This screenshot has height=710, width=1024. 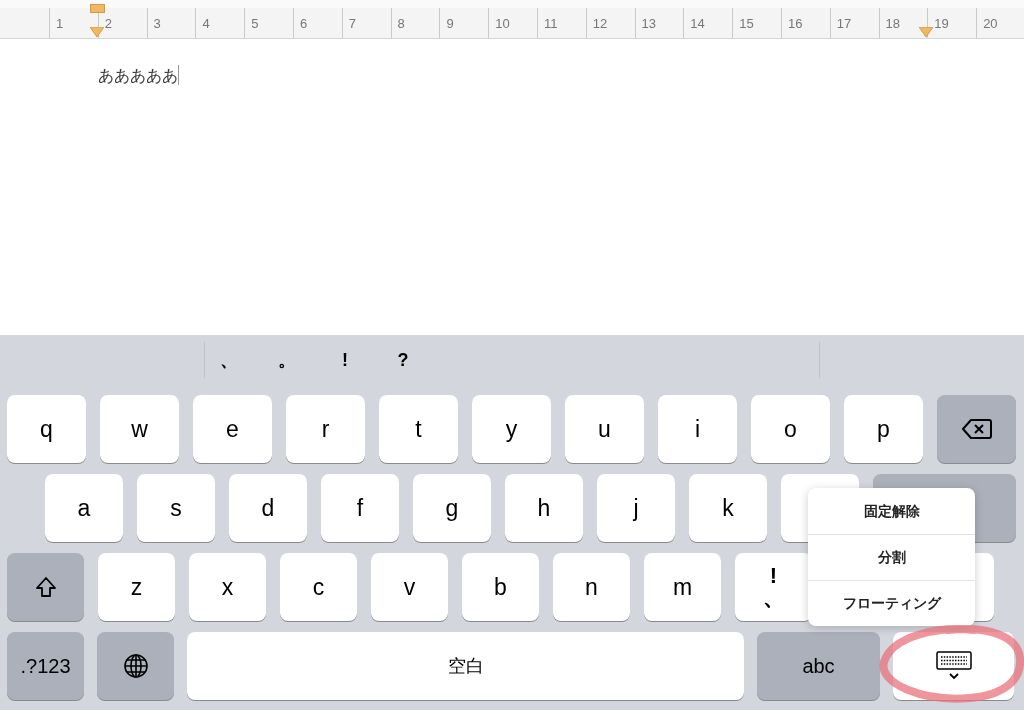 What do you see at coordinates (844, 24) in the screenshot?
I see `ruler-number: 17` at bounding box center [844, 24].